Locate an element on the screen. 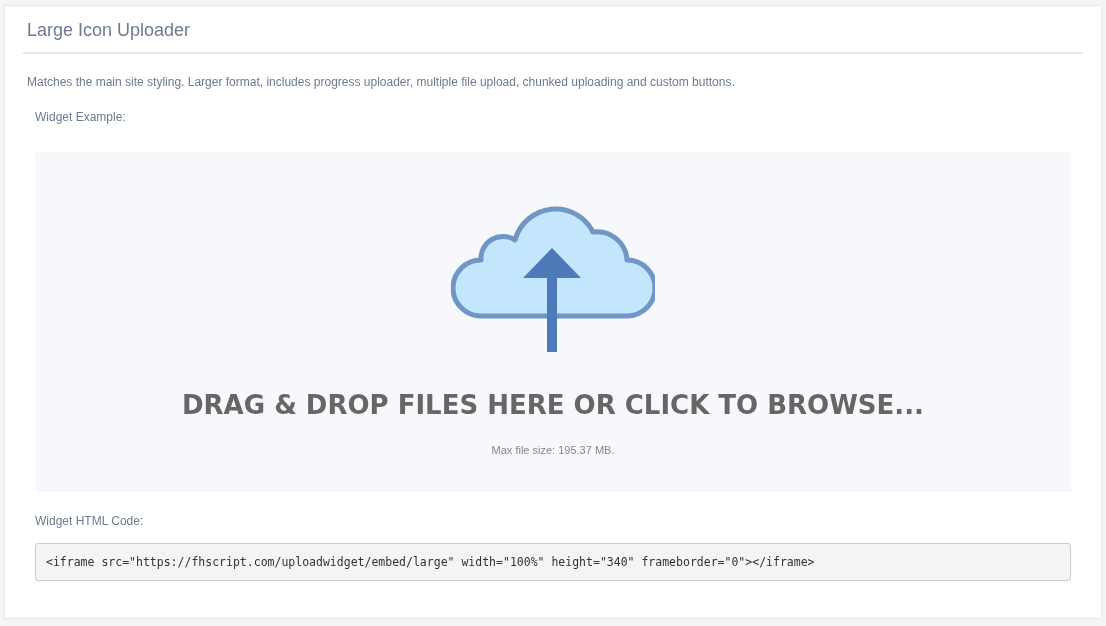 The width and height of the screenshot is (1106, 626). section-label: Widget HTML Code: is located at coordinates (90, 521).